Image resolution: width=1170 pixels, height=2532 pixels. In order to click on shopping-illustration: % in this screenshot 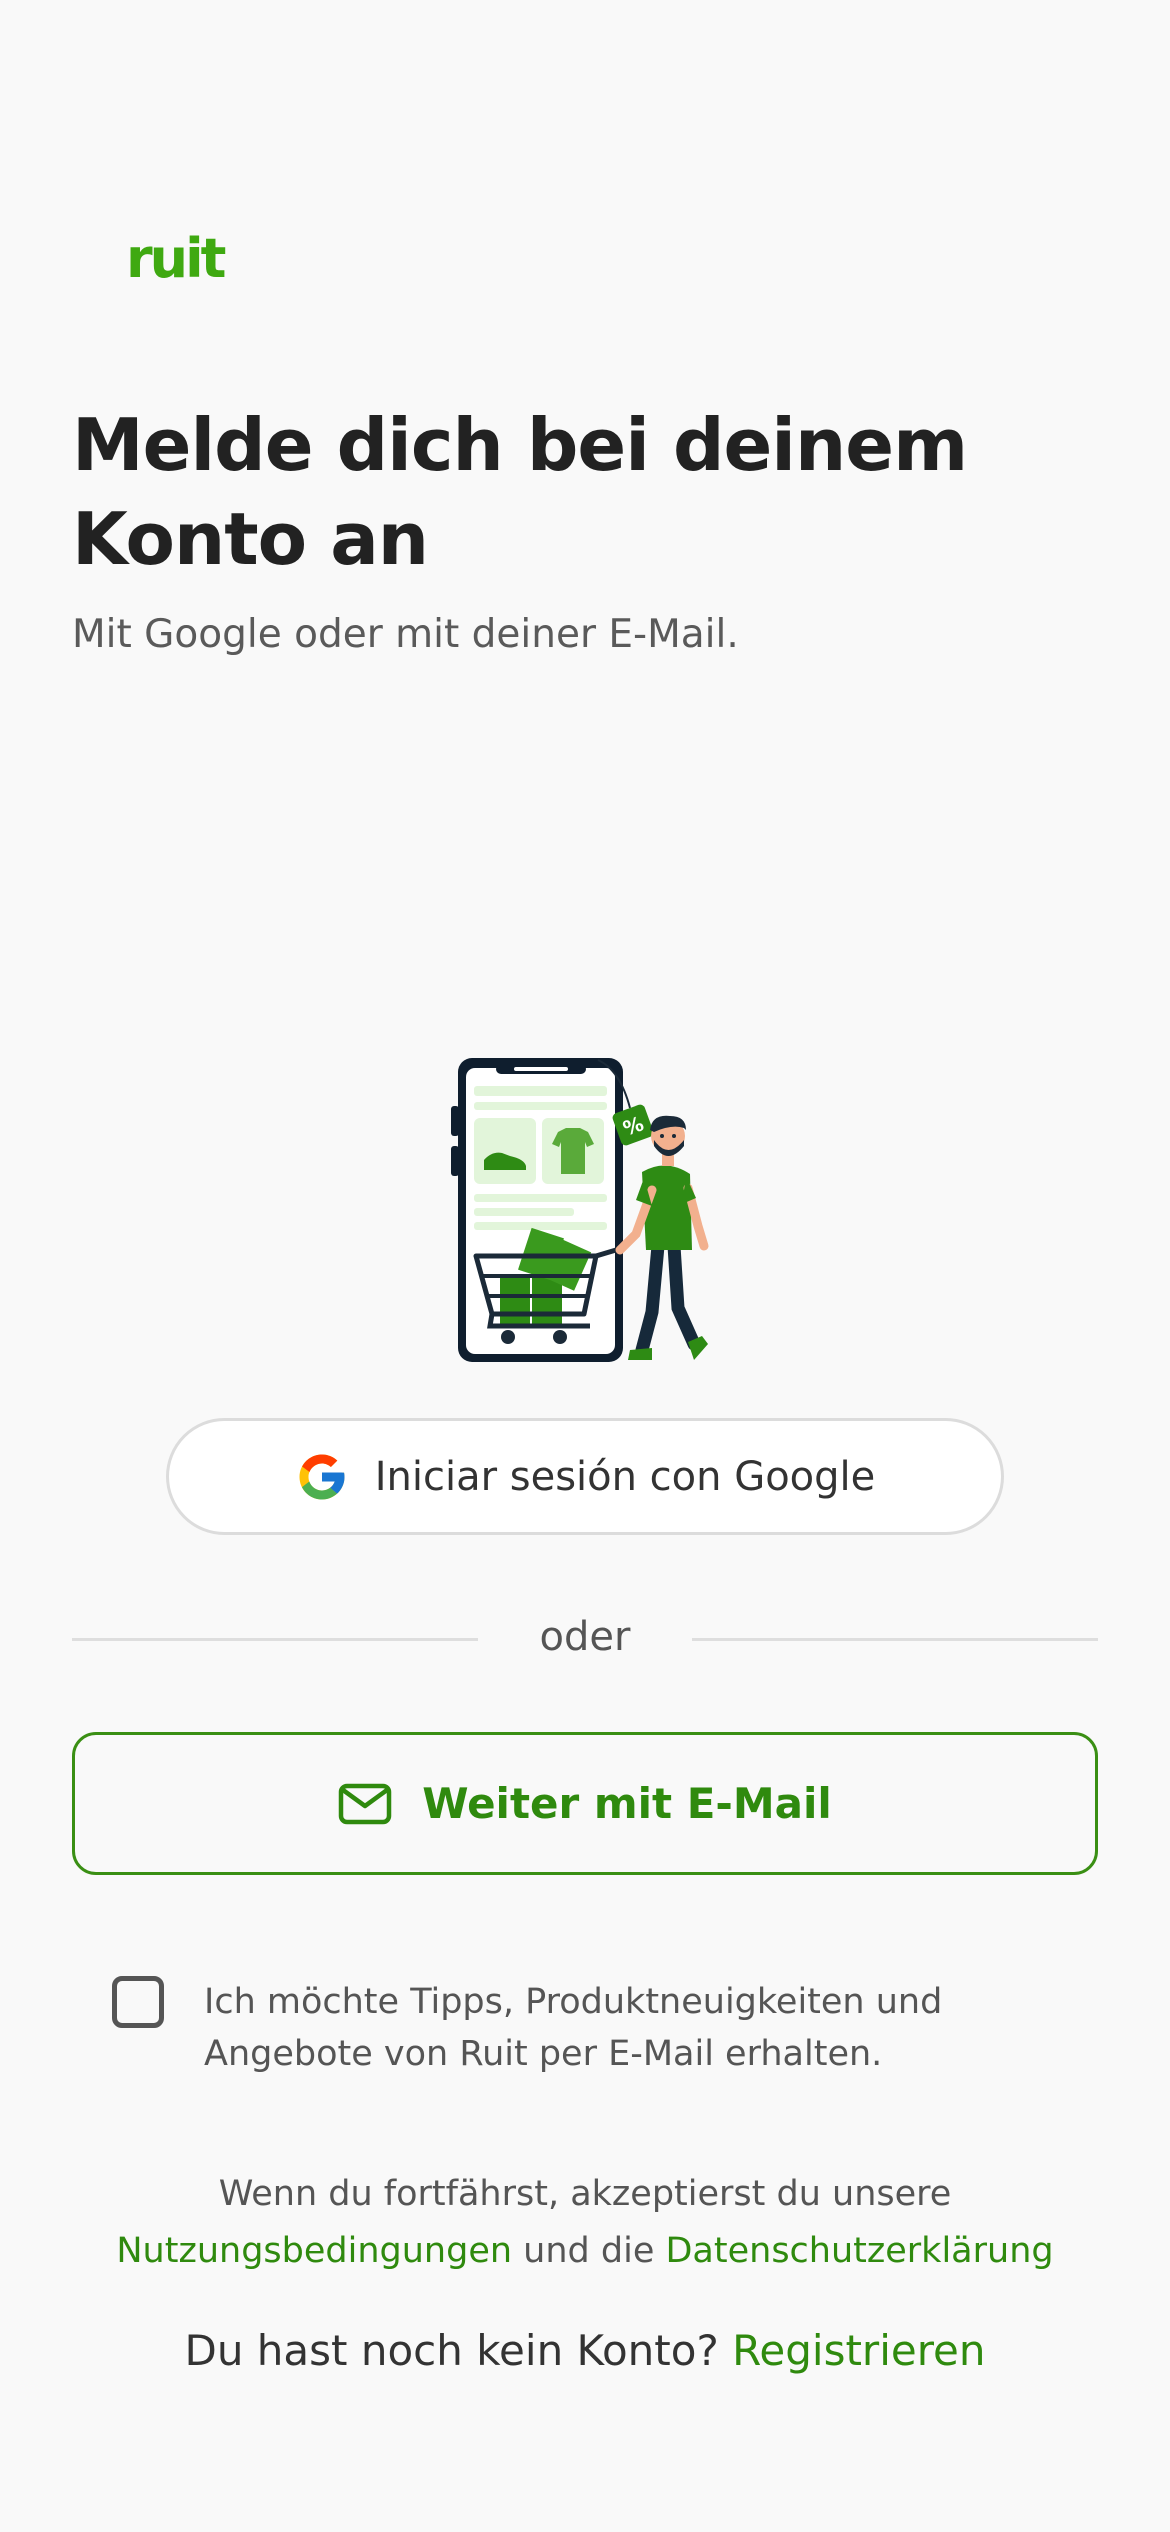, I will do `click(580, 1210)`.